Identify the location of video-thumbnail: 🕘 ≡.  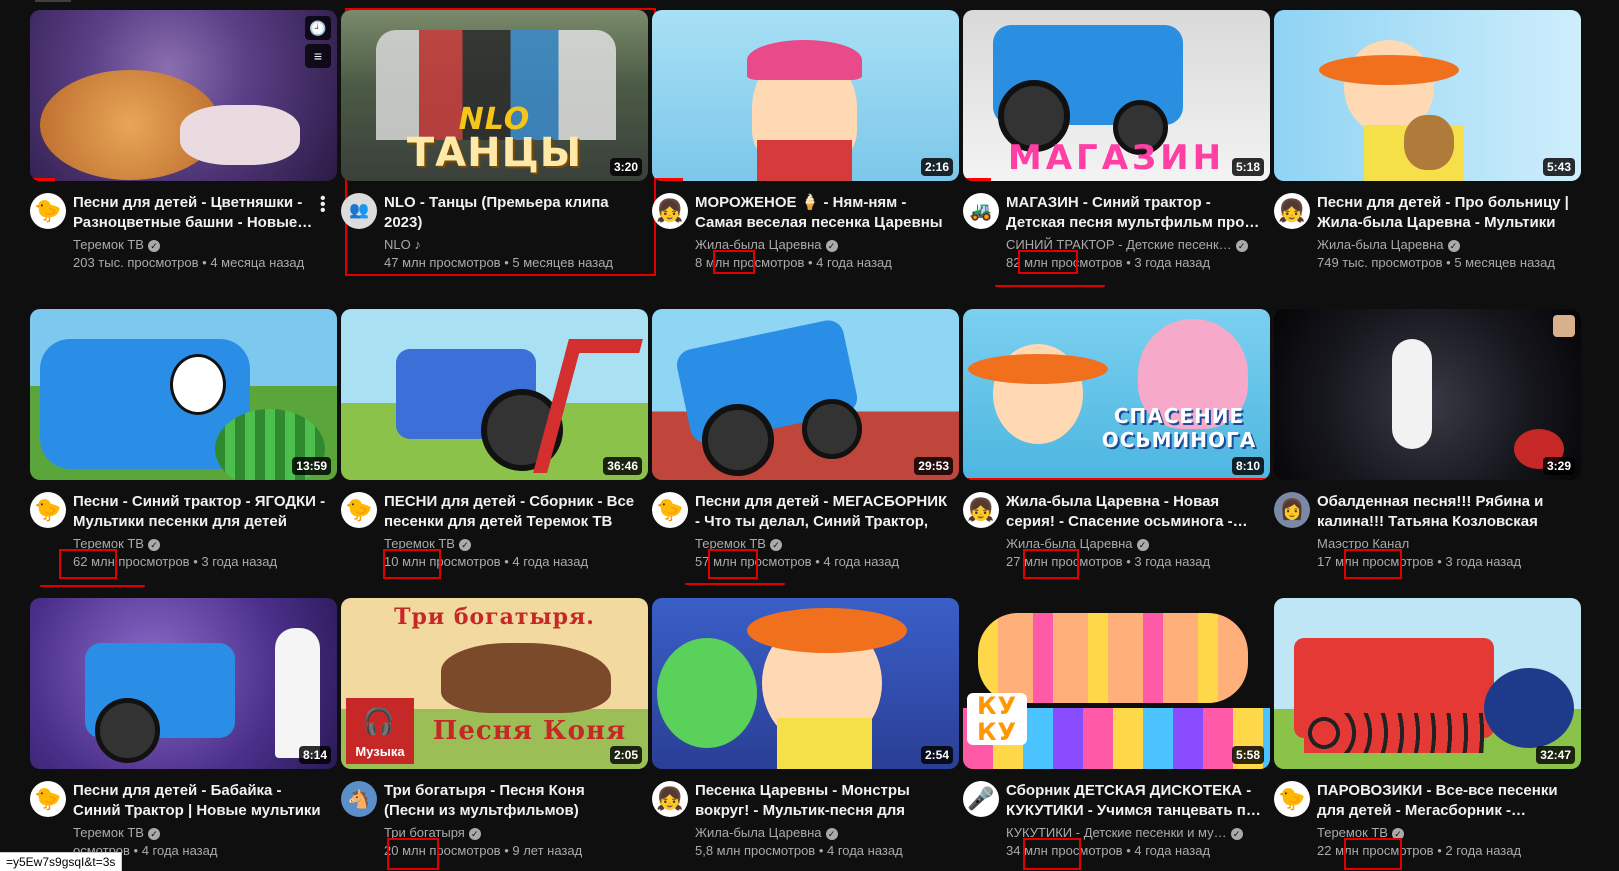
(183, 95).